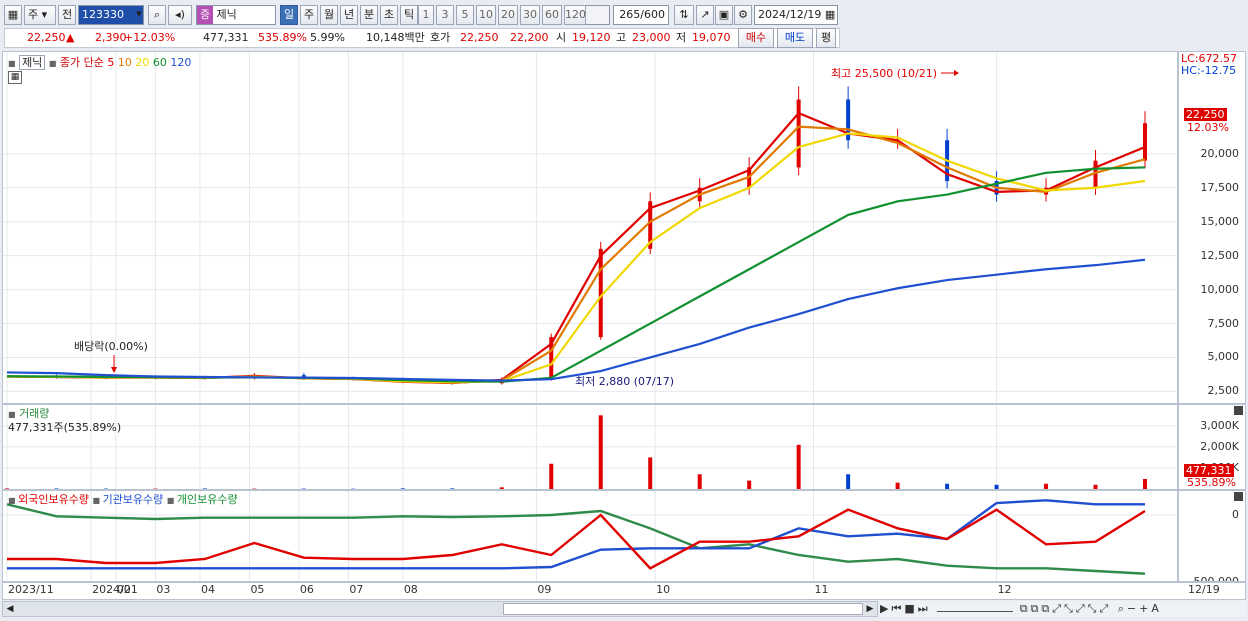 The image size is (1248, 621). Describe the element at coordinates (724, 15) in the screenshot. I see `save-icon: ▣` at that location.